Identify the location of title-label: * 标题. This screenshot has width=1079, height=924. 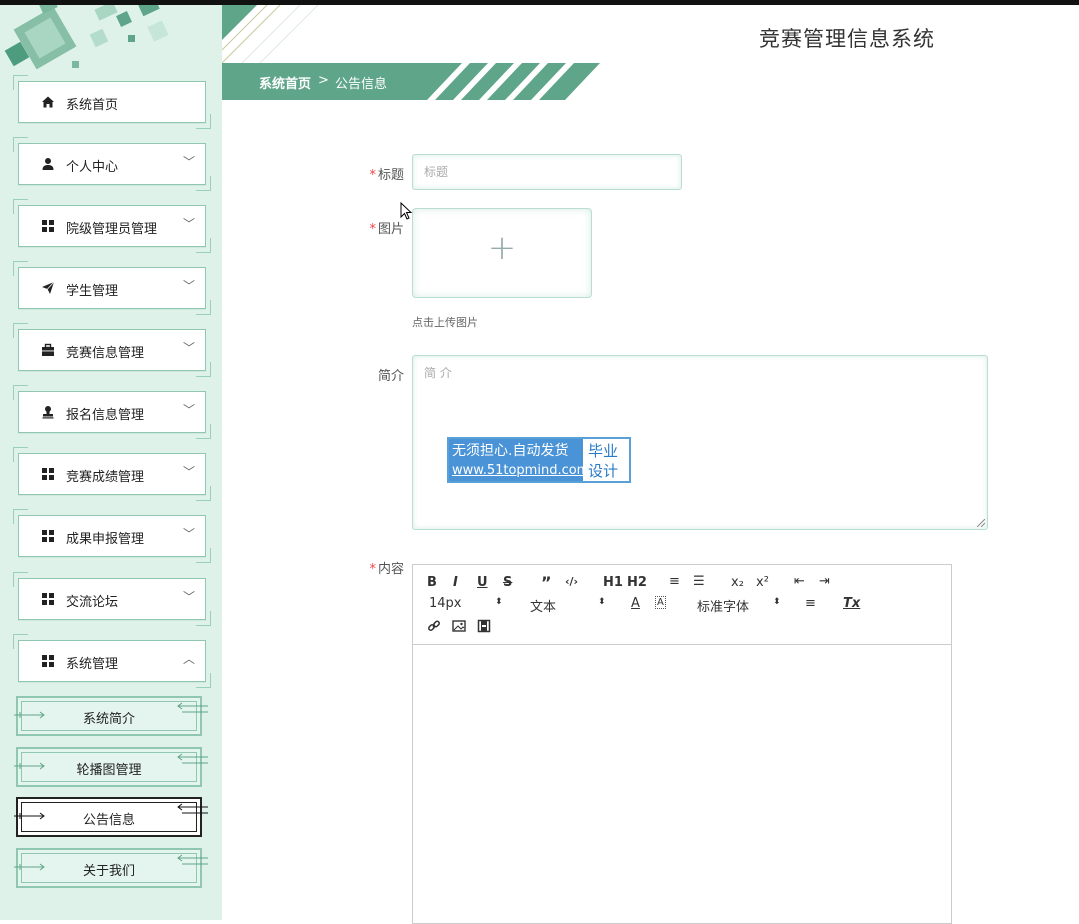
(386, 175).